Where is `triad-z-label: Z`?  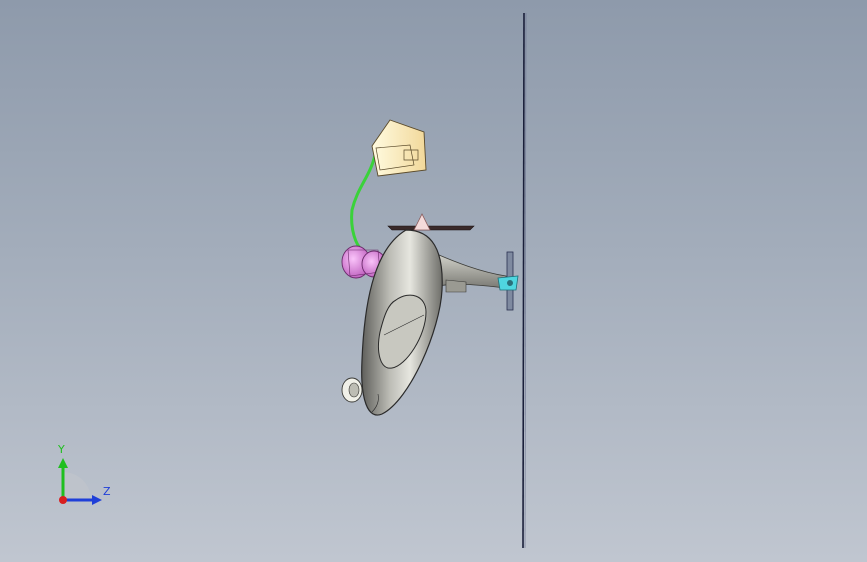
triad-z-label: Z is located at coordinates (107, 491).